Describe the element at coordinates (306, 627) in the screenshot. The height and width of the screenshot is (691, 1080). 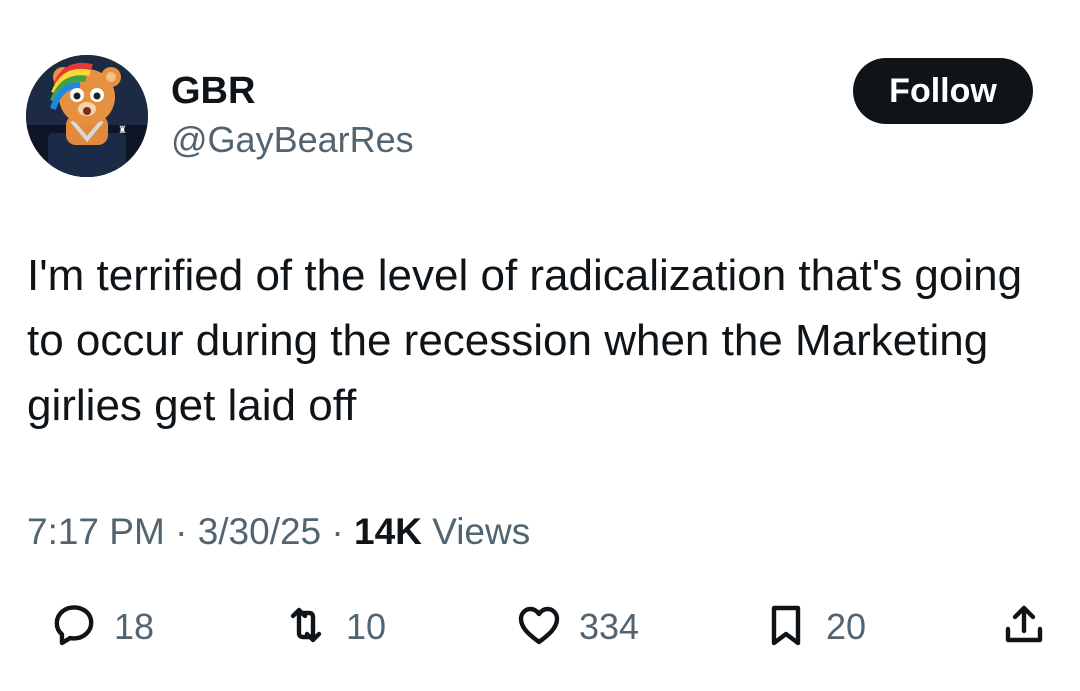
I see `retweet-icon` at that location.